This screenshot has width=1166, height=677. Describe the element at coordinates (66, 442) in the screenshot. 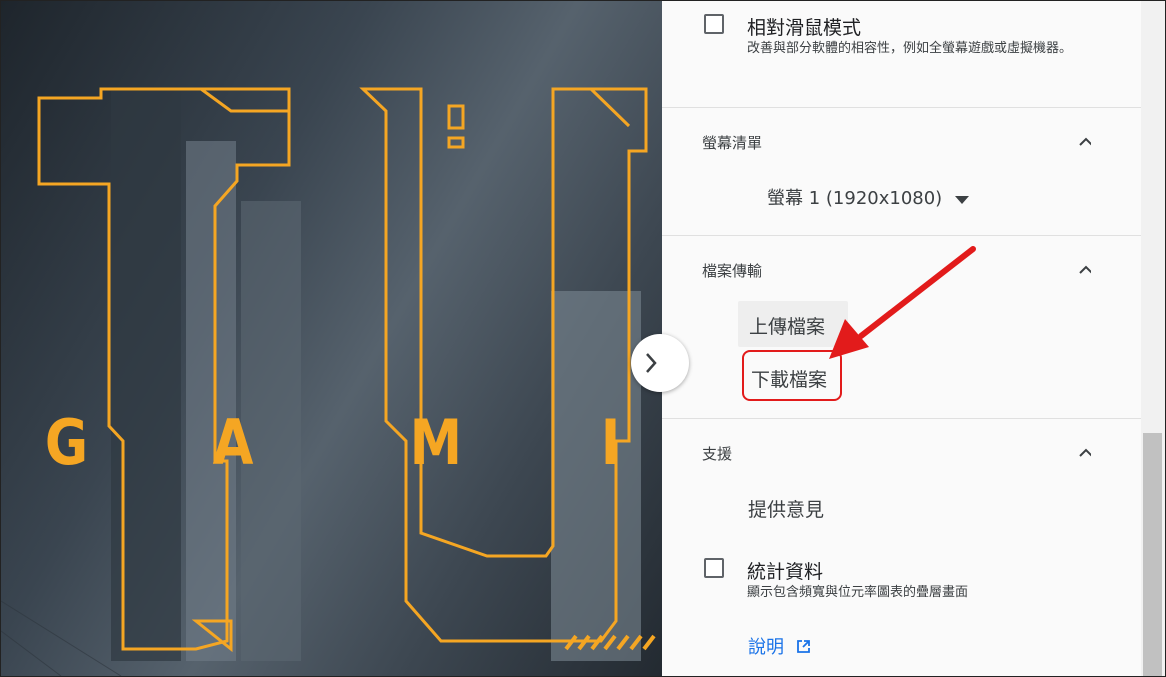

I see `wallpaper-letter: G` at that location.